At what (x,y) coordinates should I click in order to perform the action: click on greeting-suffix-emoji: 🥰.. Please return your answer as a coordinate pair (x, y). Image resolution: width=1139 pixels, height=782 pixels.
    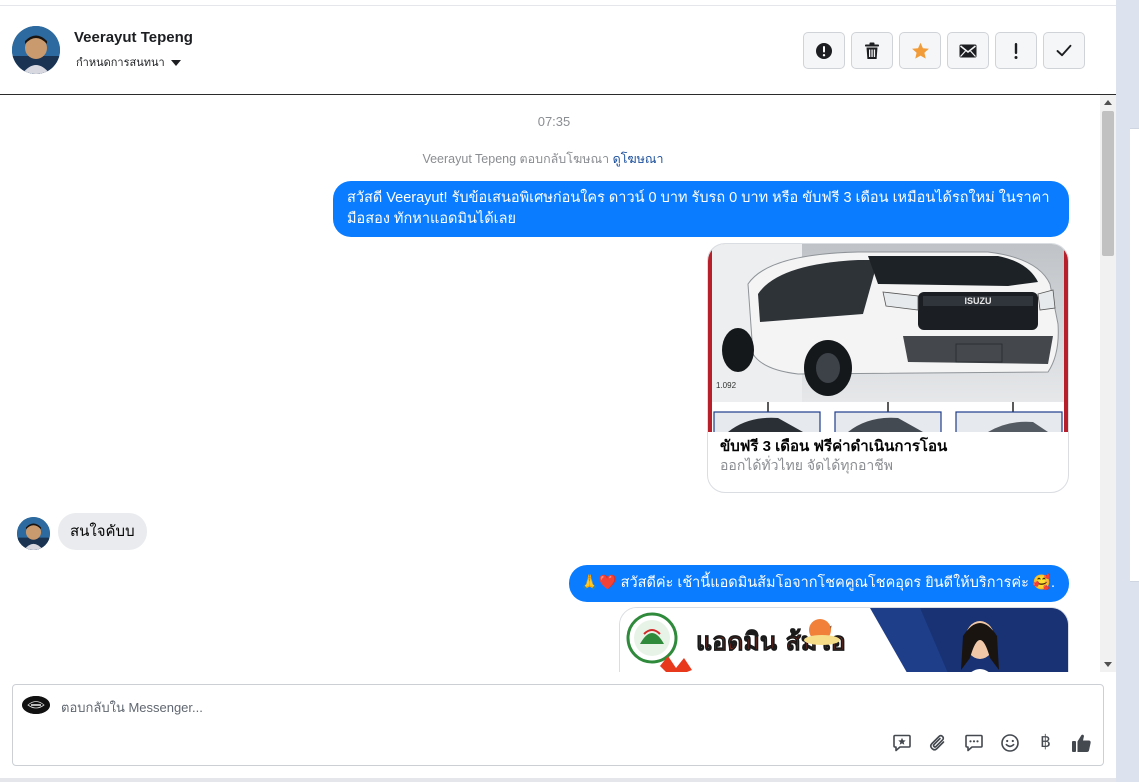
    Looking at the image, I should click on (1043, 583).